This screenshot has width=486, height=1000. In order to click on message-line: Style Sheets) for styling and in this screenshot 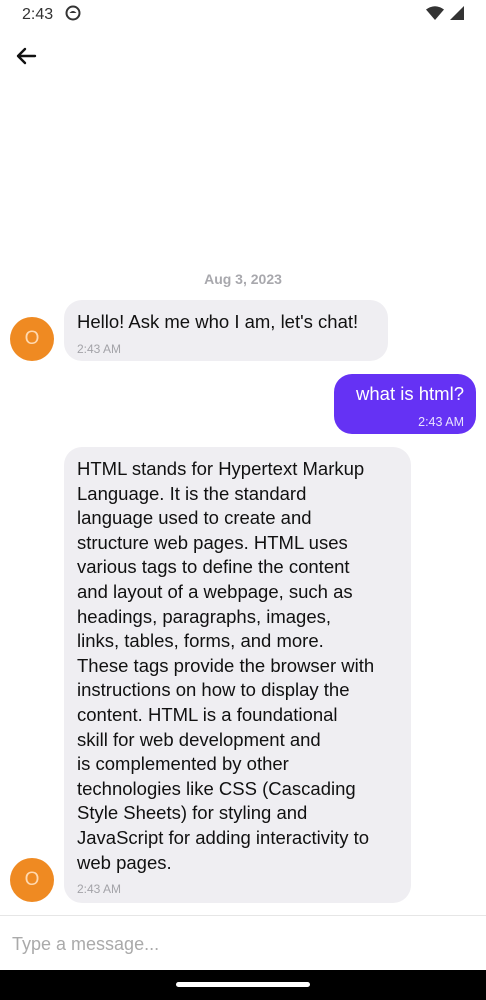, I will do `click(192, 813)`.